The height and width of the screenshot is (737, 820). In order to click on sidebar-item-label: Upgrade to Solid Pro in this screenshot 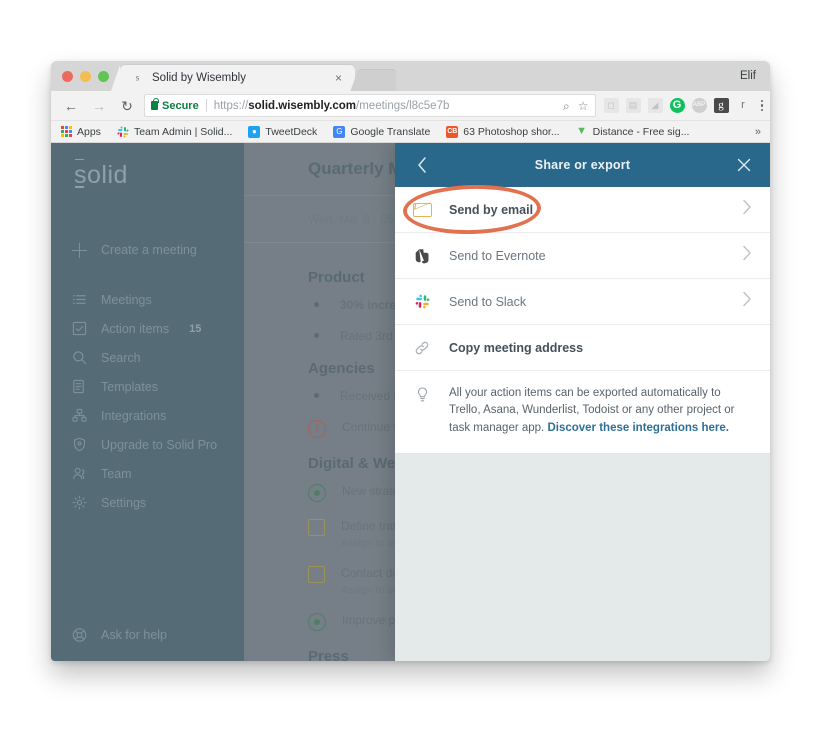, I will do `click(159, 444)`.